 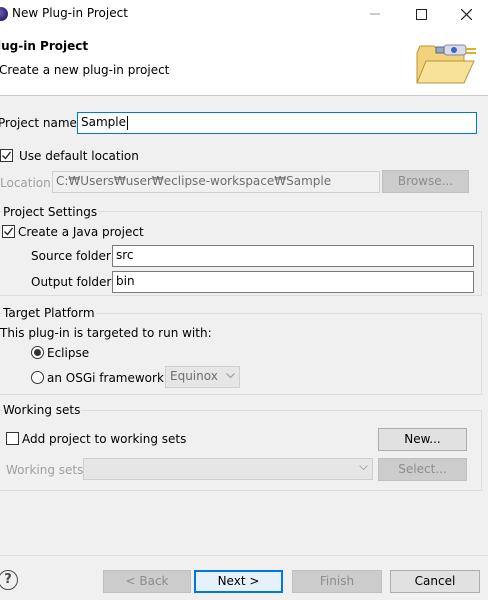 I want to click on minimize-icon, so click(x=375, y=14).